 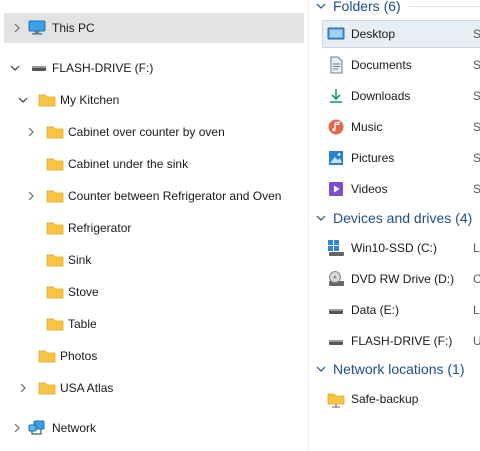 What do you see at coordinates (154, 324) in the screenshot?
I see `nav-item-table: Table` at bounding box center [154, 324].